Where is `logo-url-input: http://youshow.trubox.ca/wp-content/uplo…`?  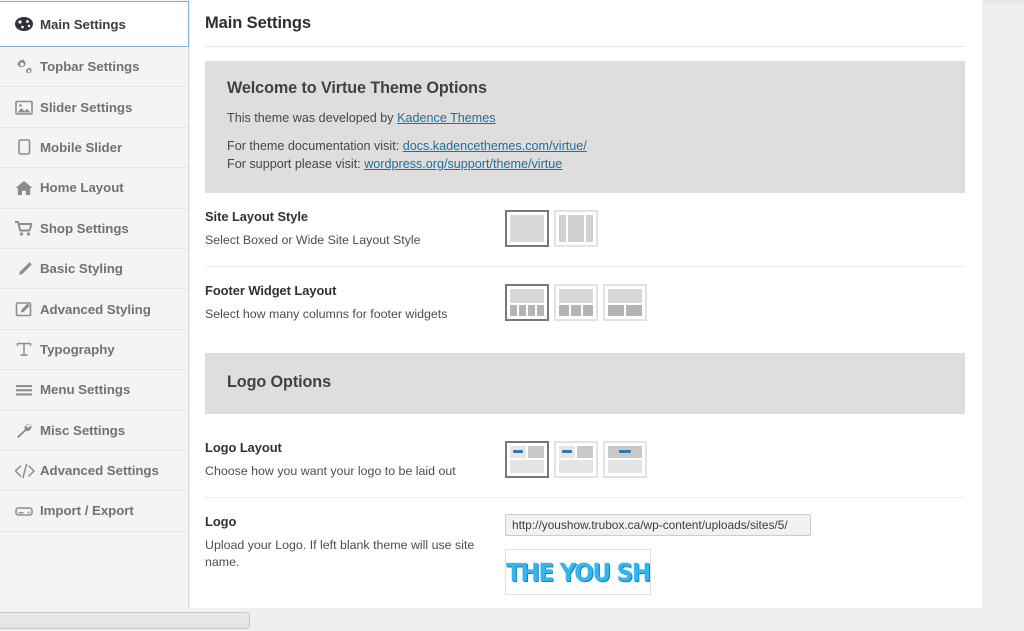
logo-url-input: http://youshow.trubox.ca/wp-content/uplo… is located at coordinates (658, 525).